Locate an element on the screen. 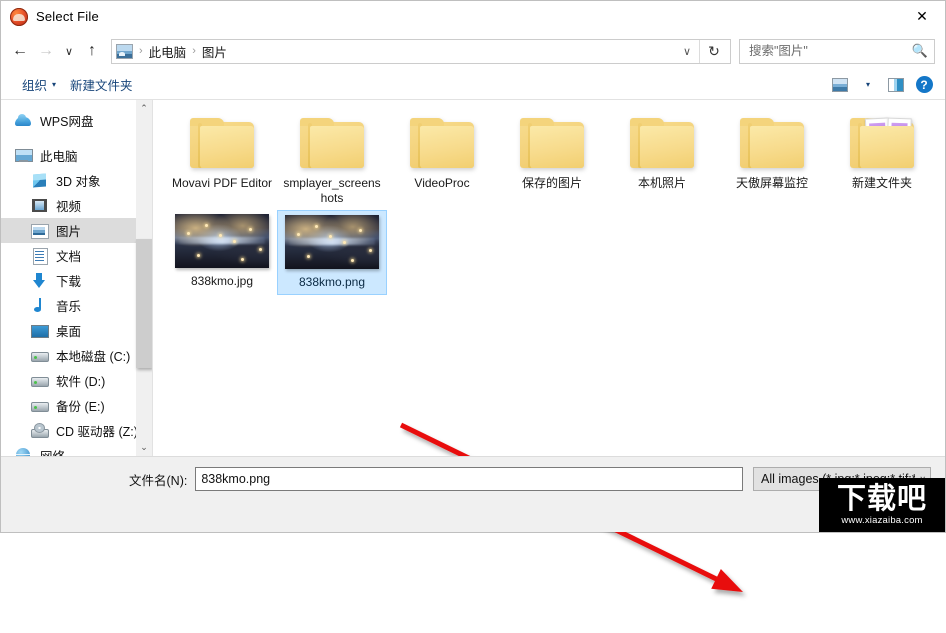  sidebar-item-11: 备份 (E:) is located at coordinates (76, 405).